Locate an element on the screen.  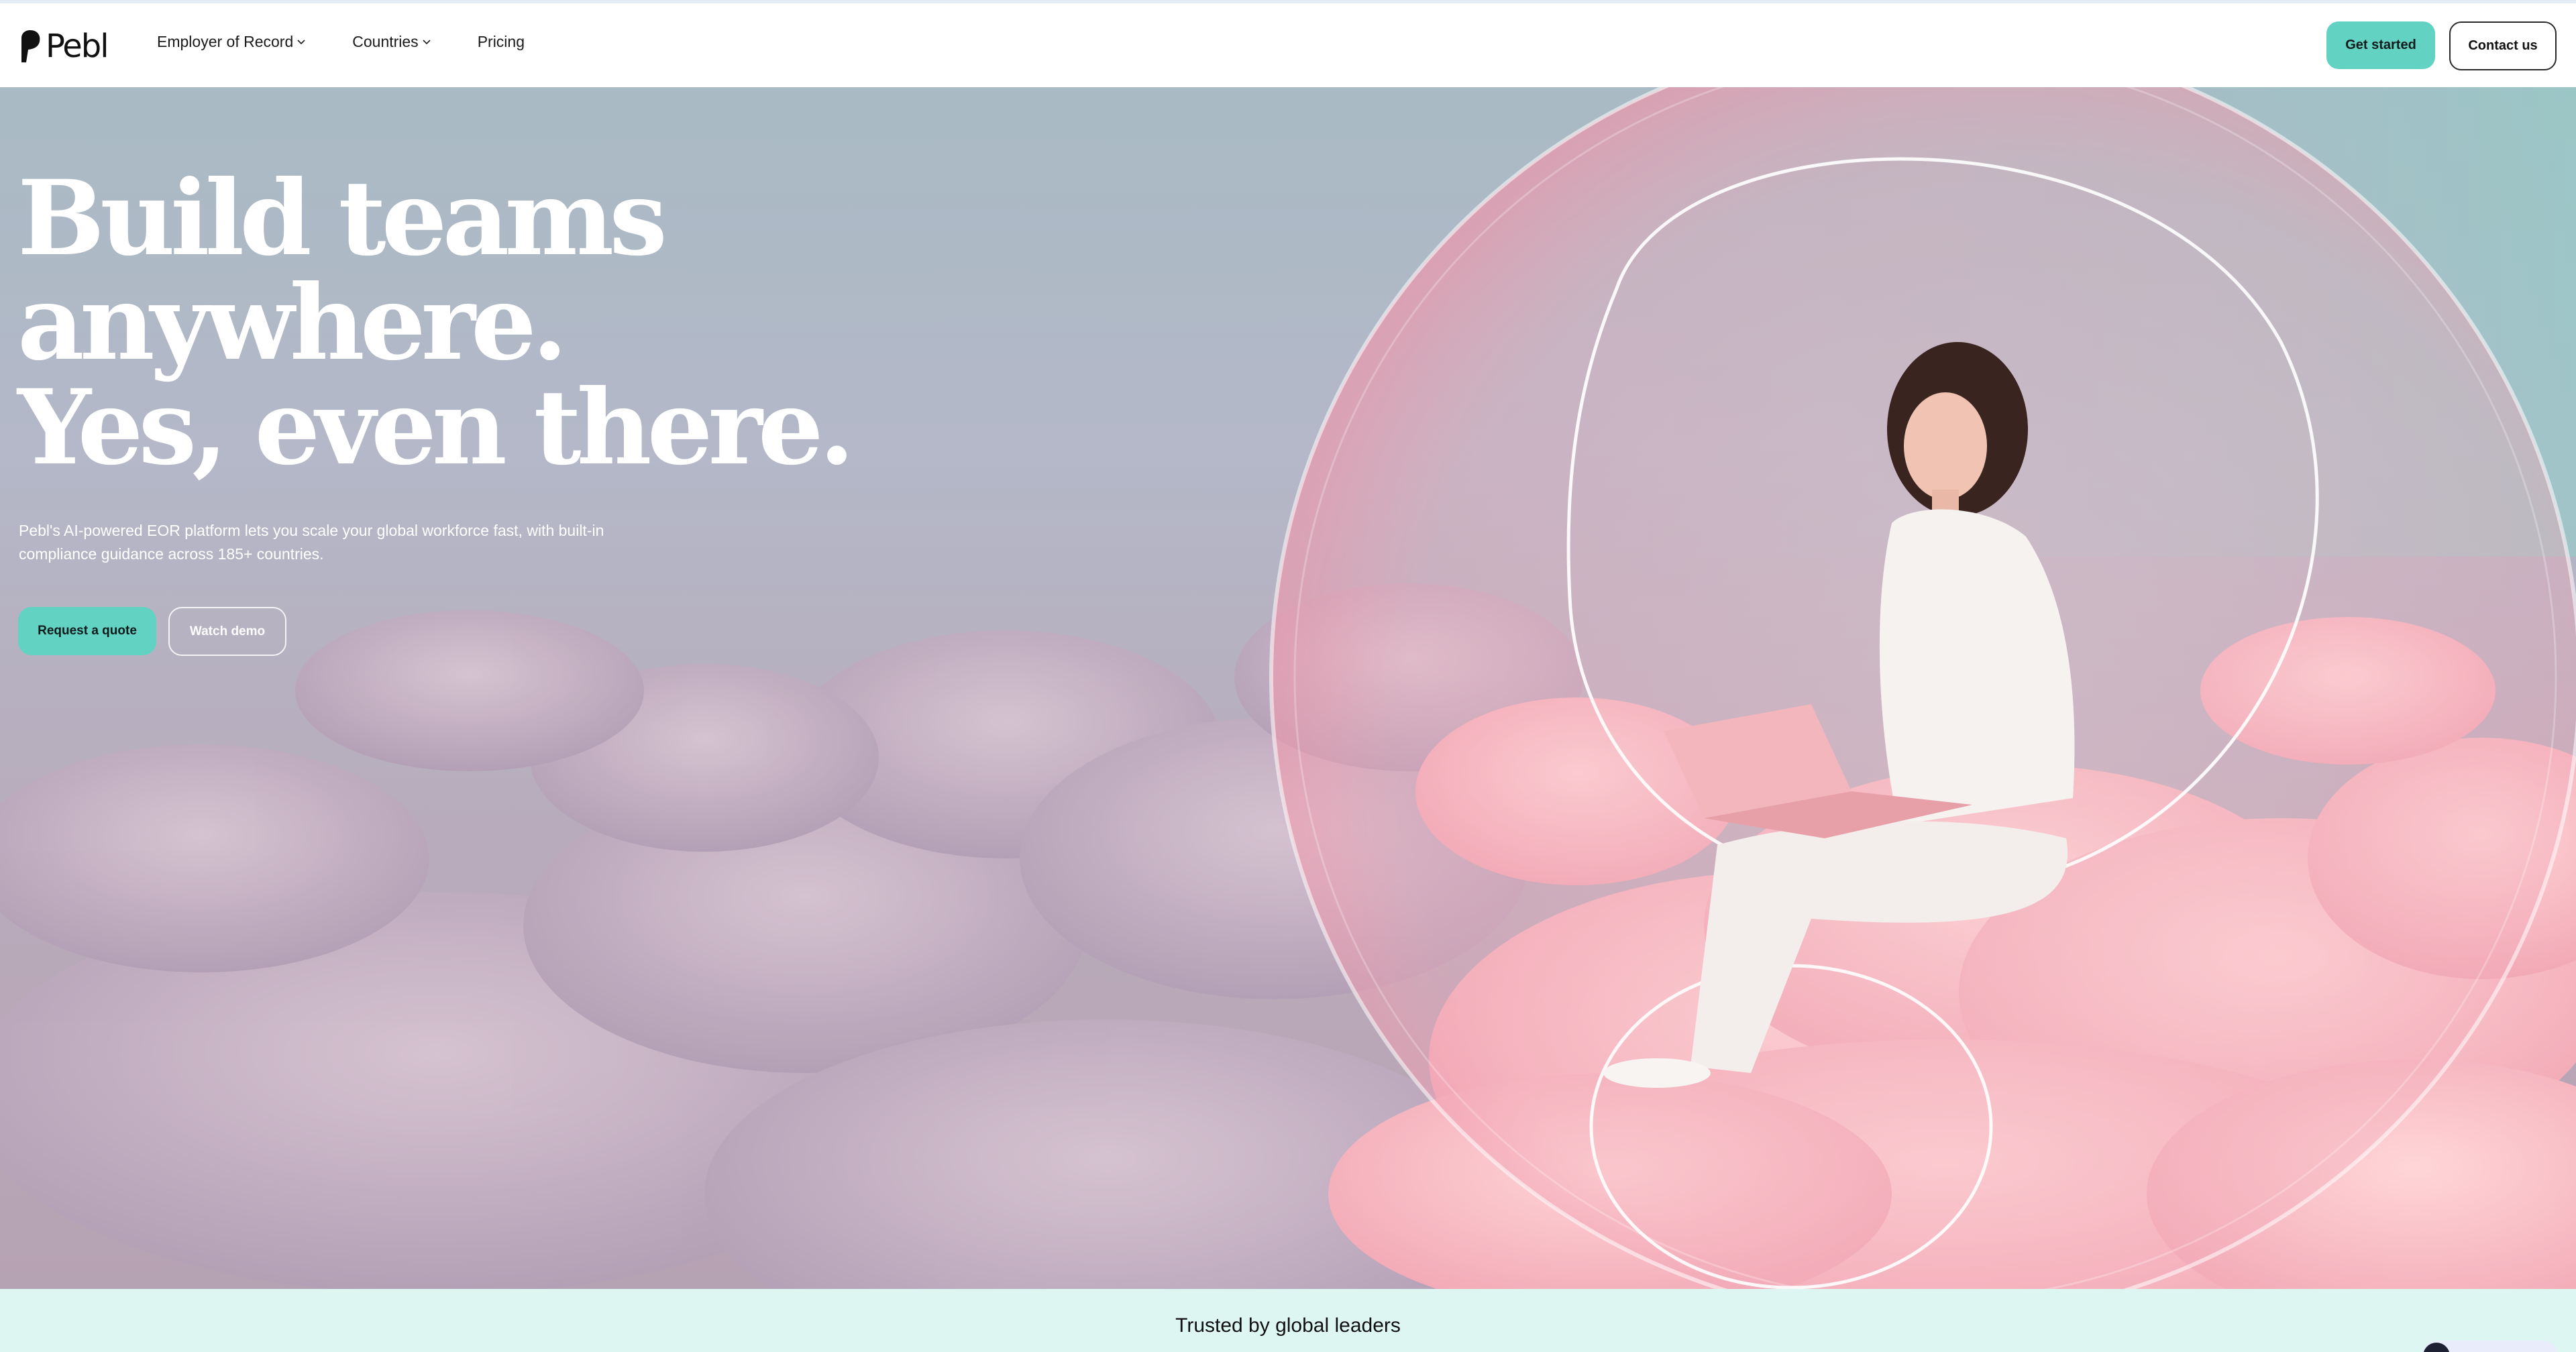
headline-line-1: Build teams is located at coordinates (342, 218).